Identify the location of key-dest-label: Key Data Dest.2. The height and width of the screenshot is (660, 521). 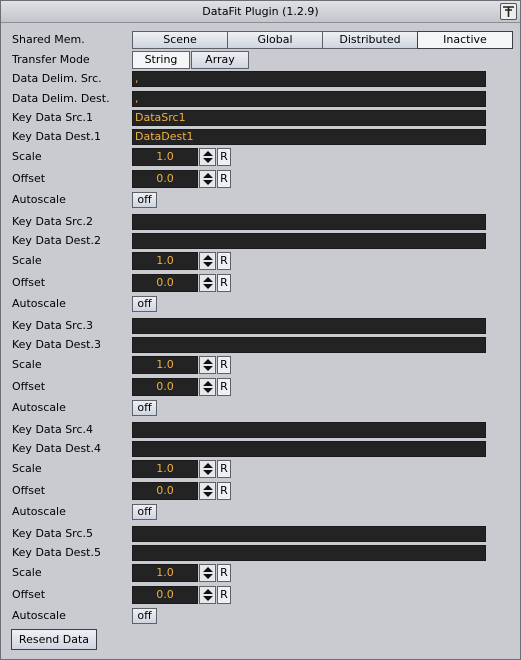
(56, 240).